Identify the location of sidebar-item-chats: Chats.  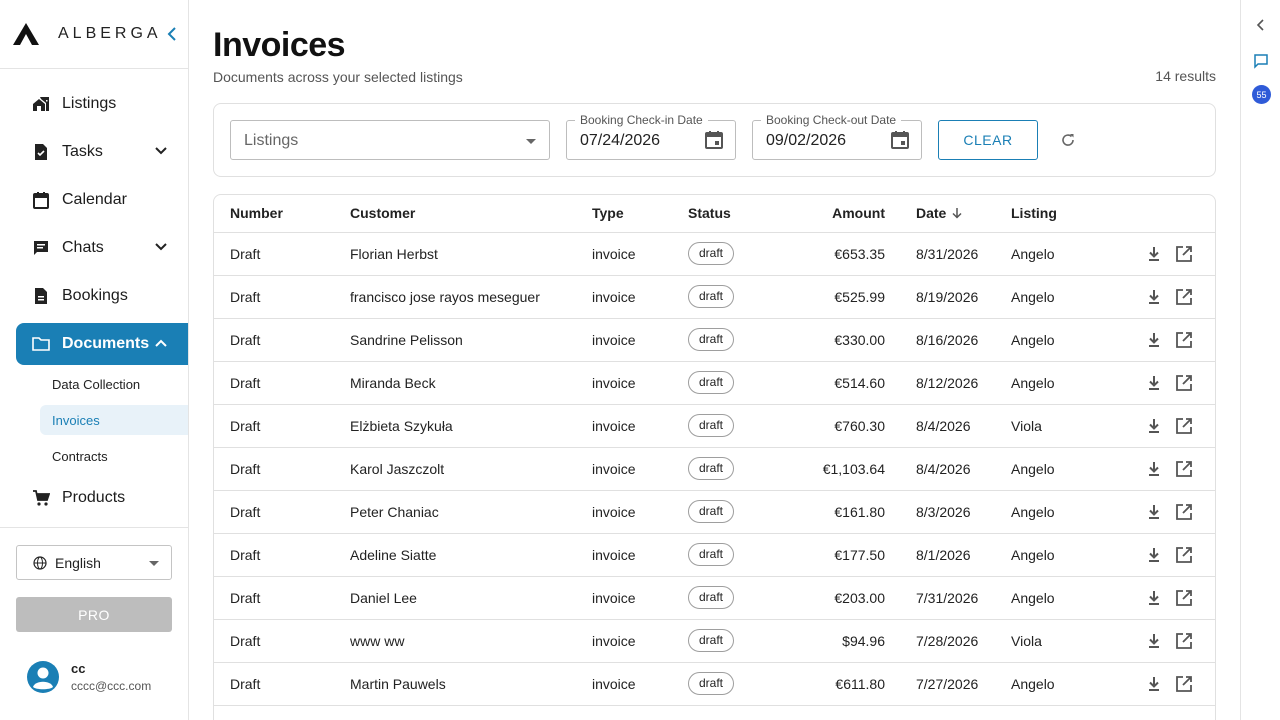
(102, 248).